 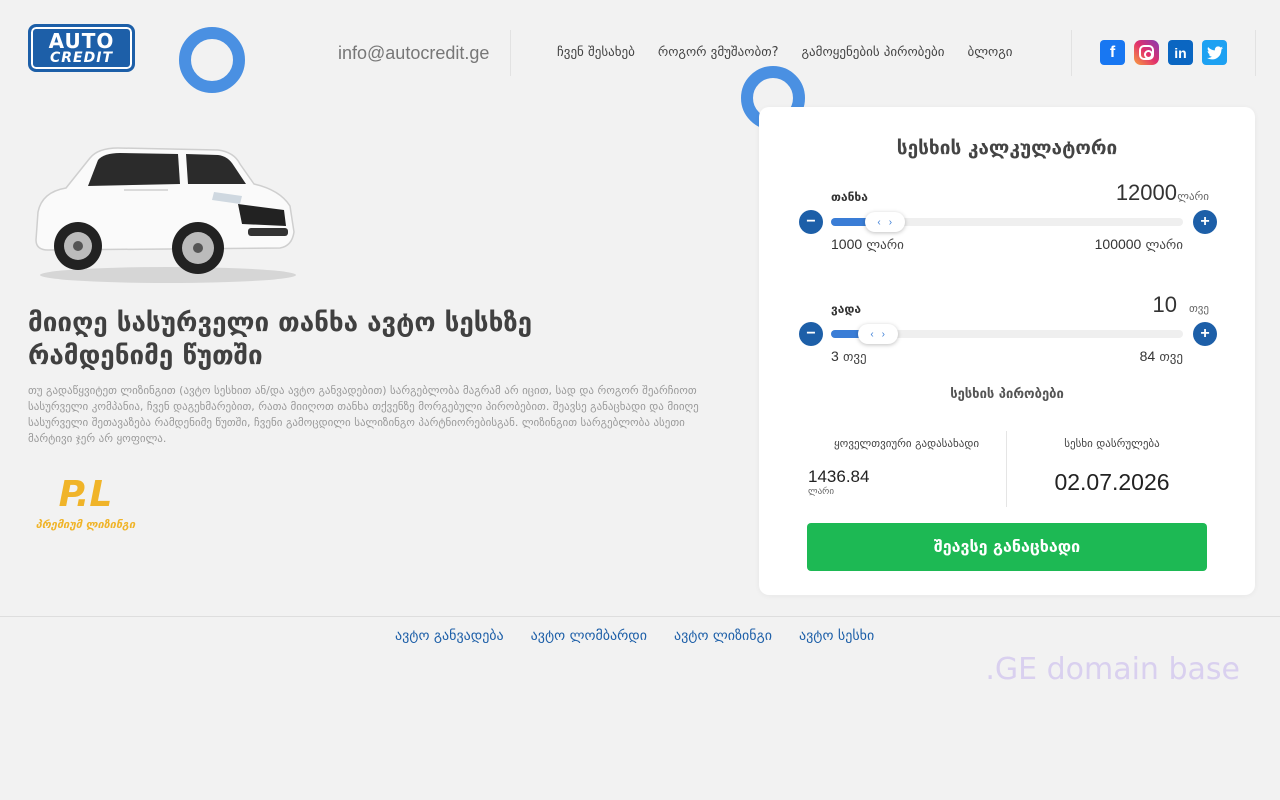 What do you see at coordinates (1180, 52) in the screenshot?
I see `linkedin-icon: in` at bounding box center [1180, 52].